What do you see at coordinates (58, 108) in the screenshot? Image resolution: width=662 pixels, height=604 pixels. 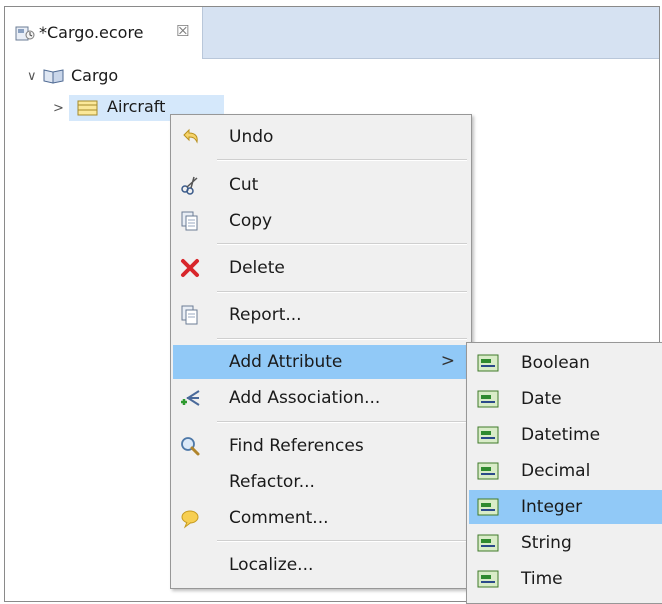 I see `expand-twisty-icon: >` at bounding box center [58, 108].